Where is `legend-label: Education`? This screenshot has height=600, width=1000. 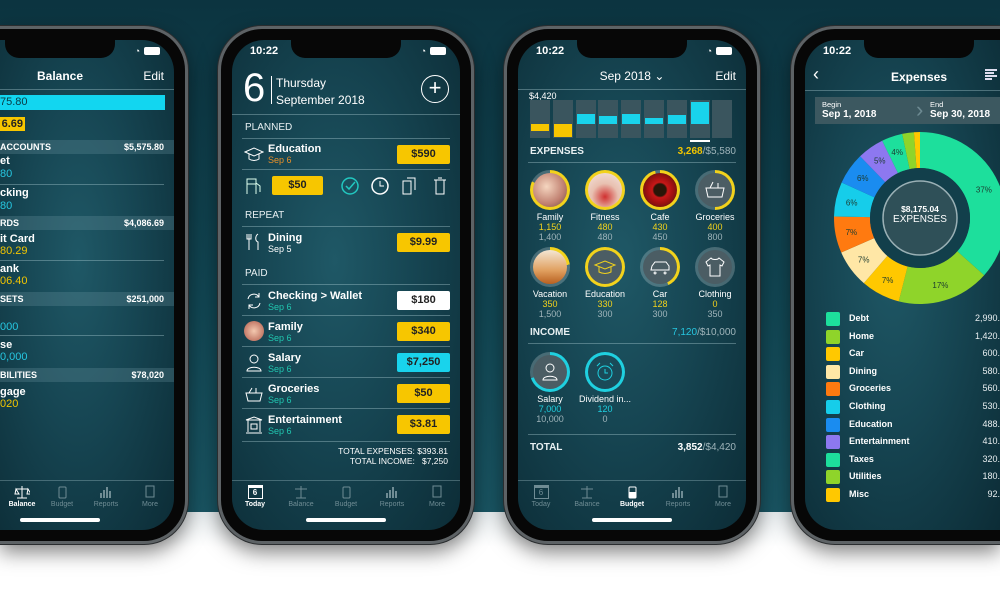
legend-label: Education is located at coordinates (871, 423).